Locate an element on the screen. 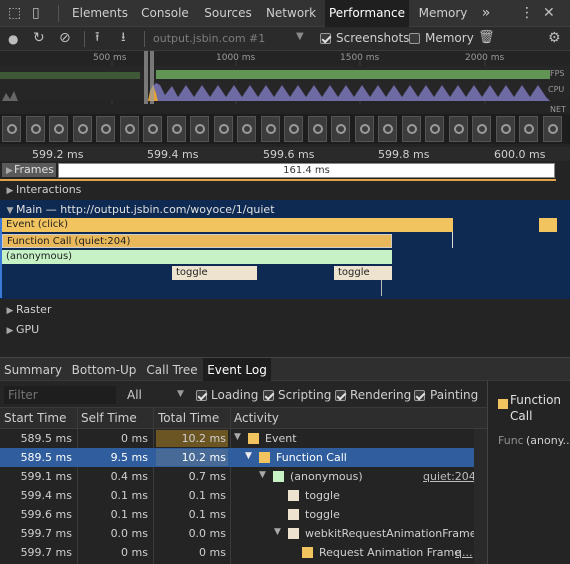 This screenshot has width=570, height=564. settings-gear-icon: ⚙ is located at coordinates (554, 38).